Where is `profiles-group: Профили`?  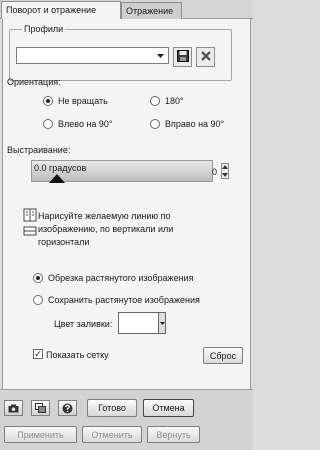 profiles-group: Профили is located at coordinates (120, 52).